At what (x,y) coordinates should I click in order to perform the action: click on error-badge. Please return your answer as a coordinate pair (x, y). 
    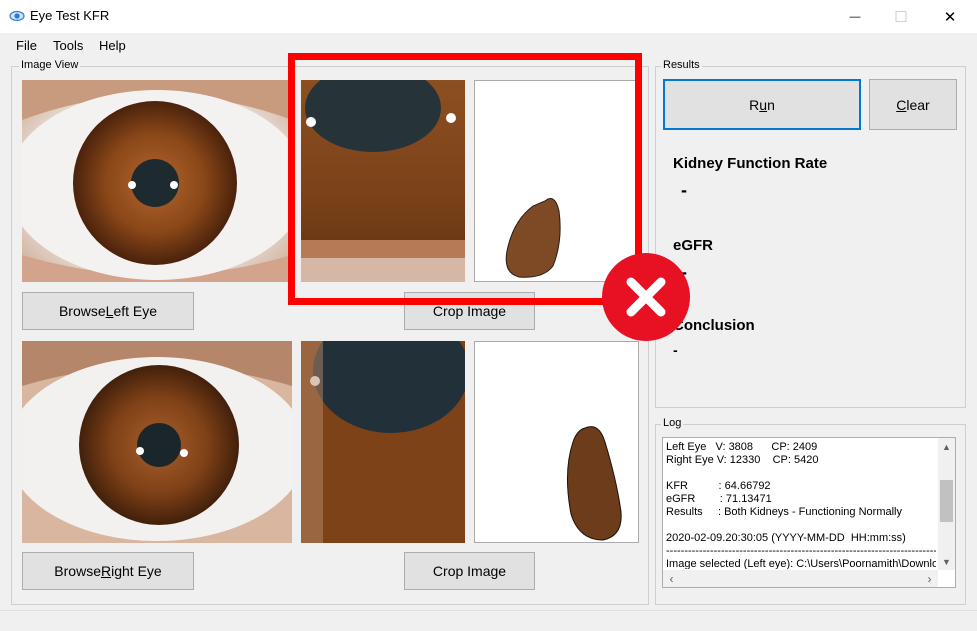
    Looking at the image, I should click on (646, 297).